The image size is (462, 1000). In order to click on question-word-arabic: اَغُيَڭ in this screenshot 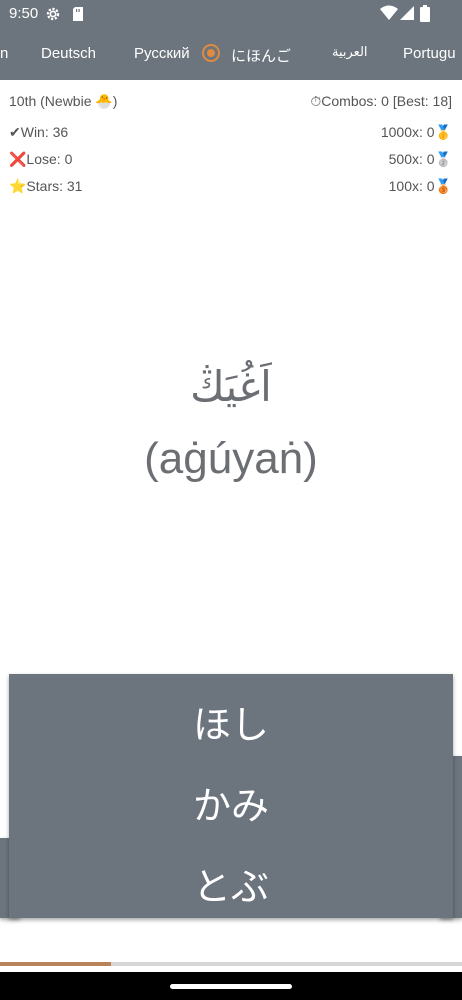, I will do `click(231, 386)`.